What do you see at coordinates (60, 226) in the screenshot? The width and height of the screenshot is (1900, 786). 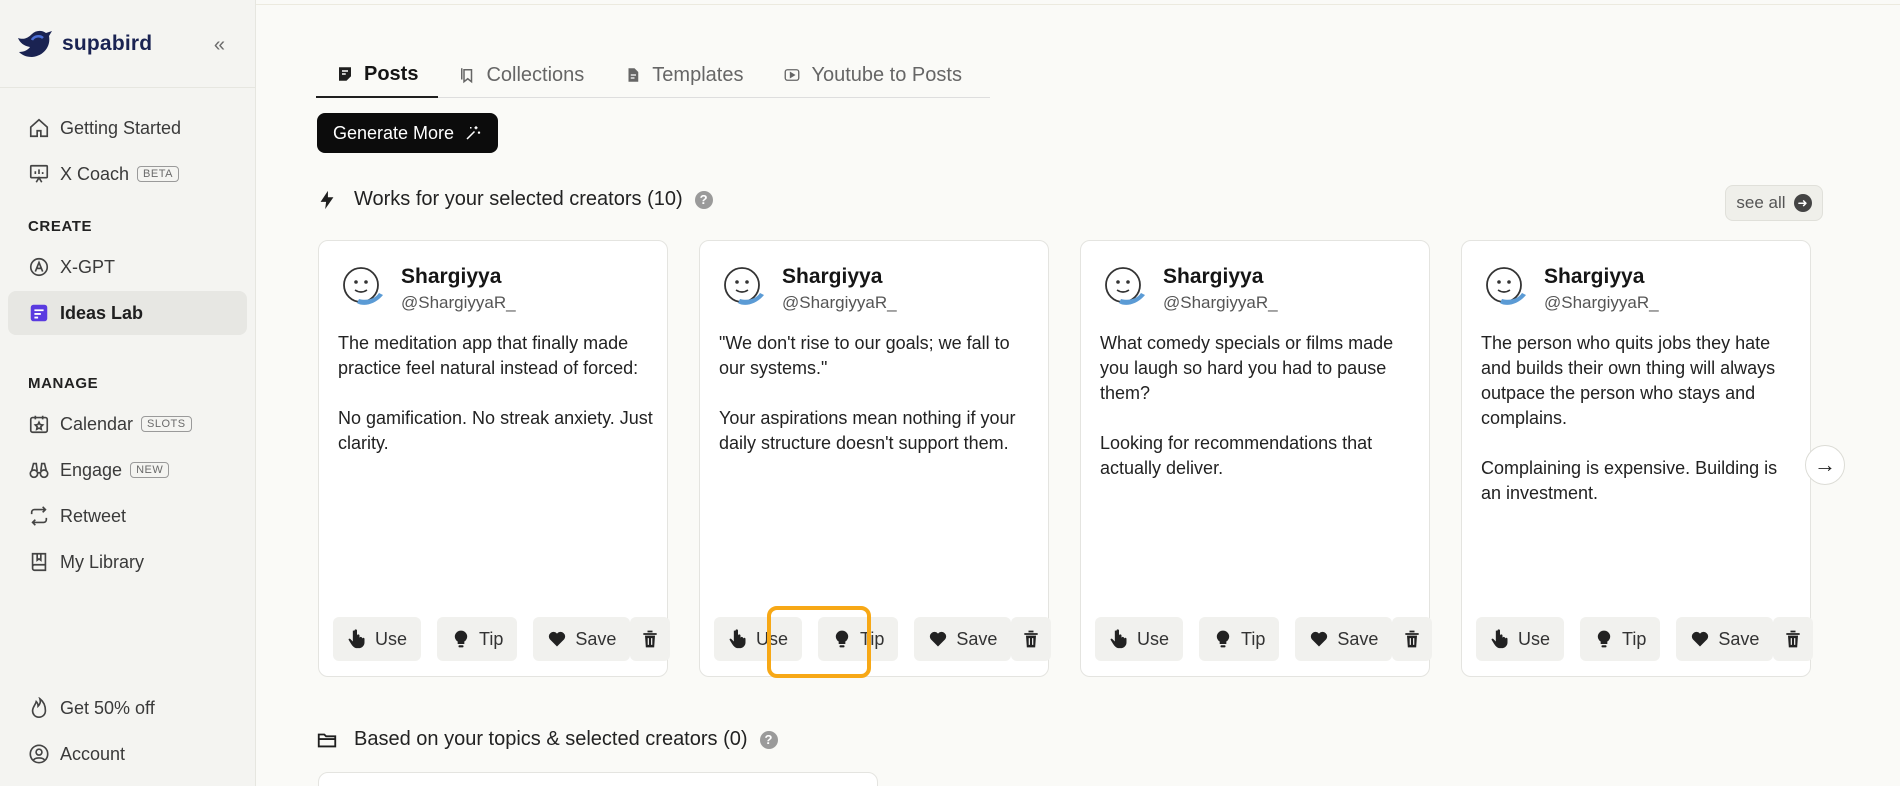 I see `create-section-title: CREATE` at bounding box center [60, 226].